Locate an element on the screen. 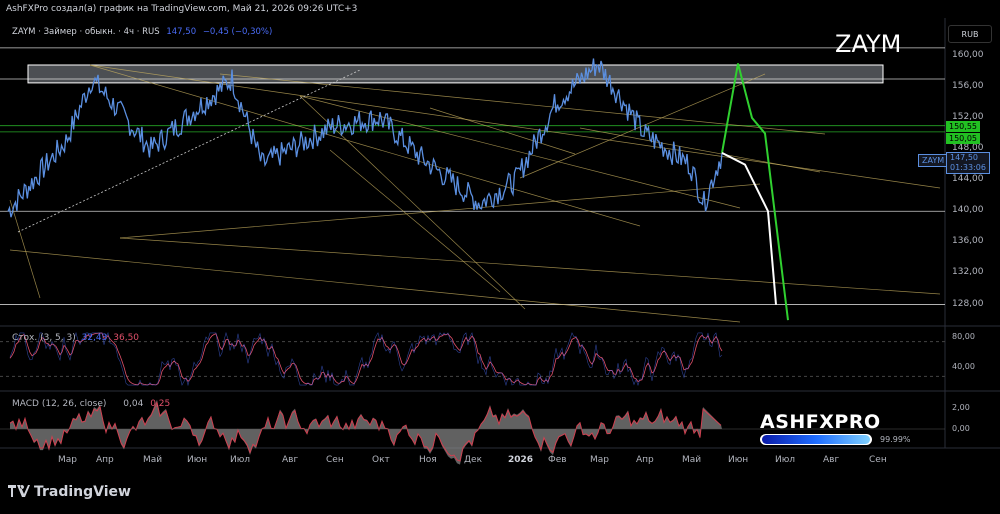  stoch-d-value: 36,50 is located at coordinates (126, 338).